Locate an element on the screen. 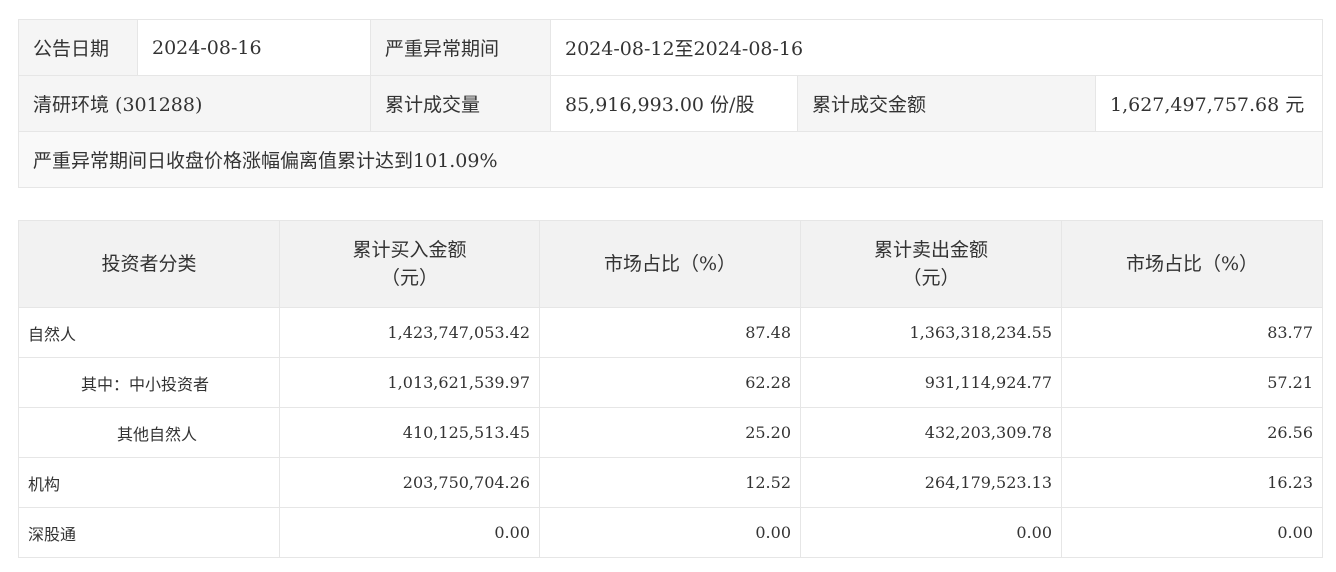 The height and width of the screenshot is (572, 1336). header-buy-amount: 累计买入金额 （元） is located at coordinates (409, 264).